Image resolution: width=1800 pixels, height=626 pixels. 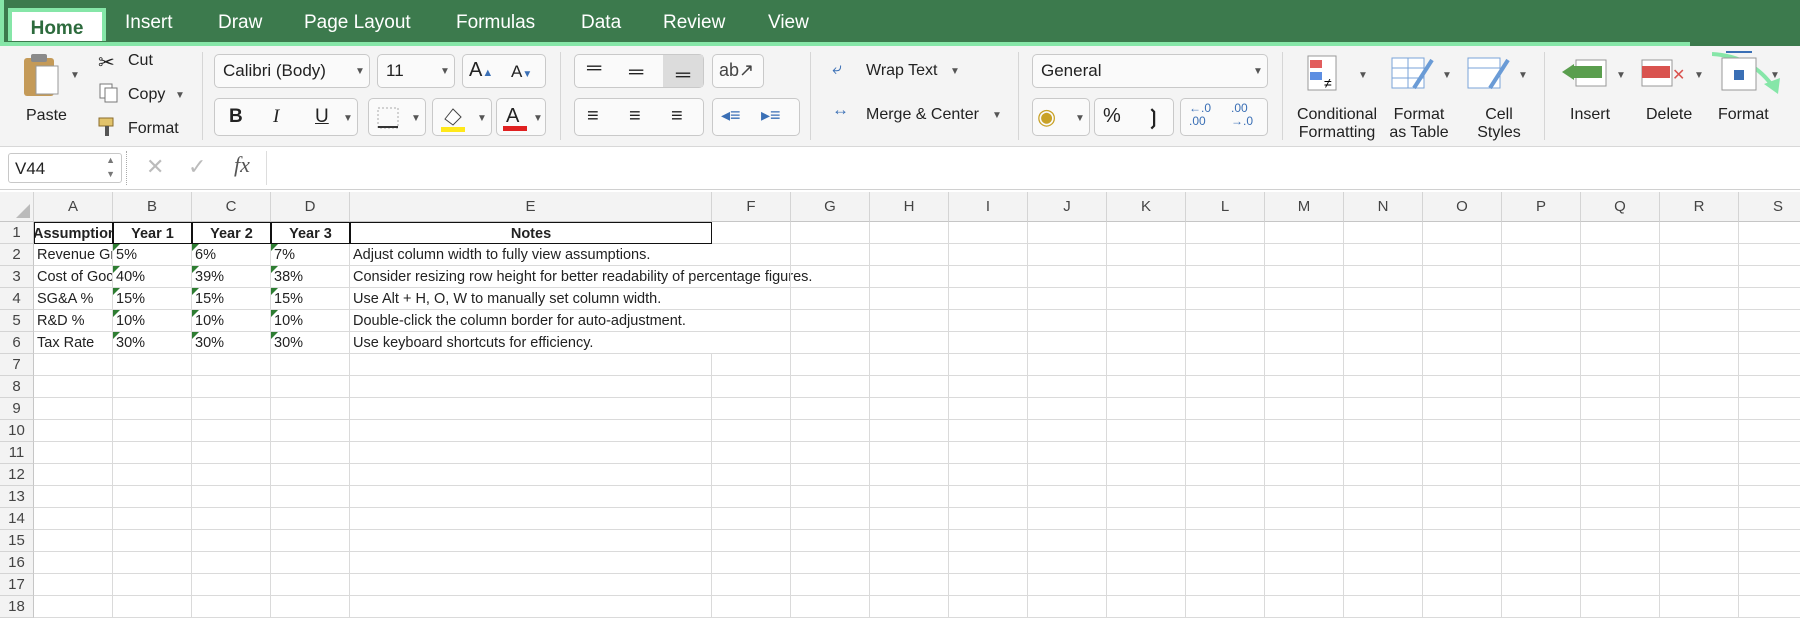 What do you see at coordinates (65, 168) in the screenshot?
I see `name-box: V44 ▲ ▼` at bounding box center [65, 168].